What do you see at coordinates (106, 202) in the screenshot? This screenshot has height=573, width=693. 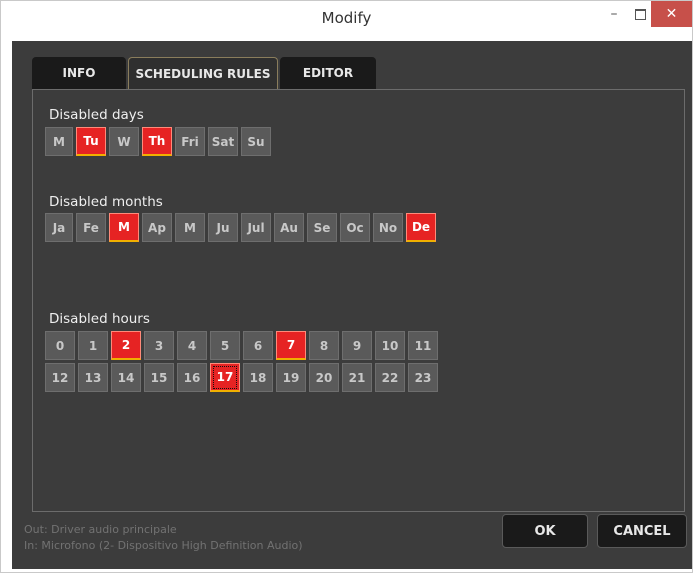 I see `disabled-months-label: Disabled months` at bounding box center [106, 202].